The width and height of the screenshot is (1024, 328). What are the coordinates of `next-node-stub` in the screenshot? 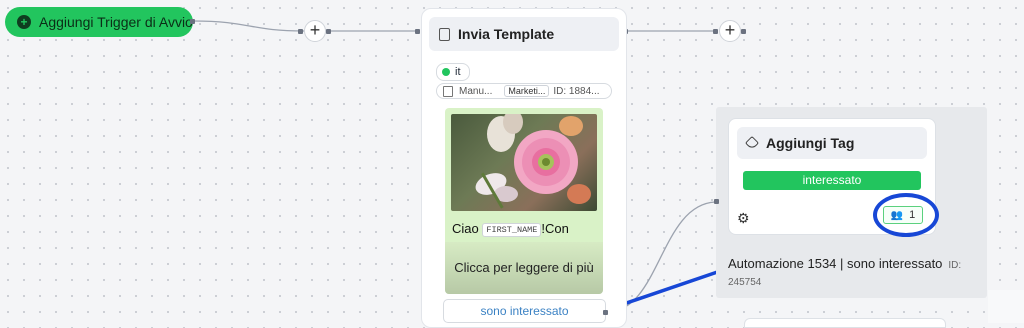 It's located at (845, 323).